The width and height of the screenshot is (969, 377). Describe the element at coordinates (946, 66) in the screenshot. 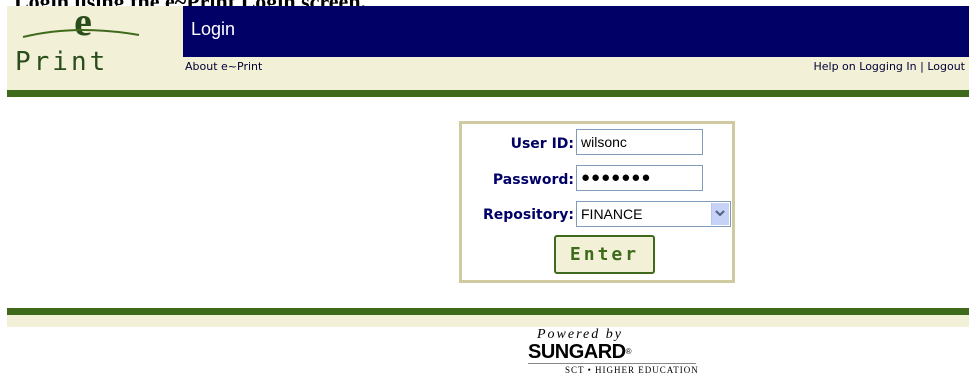

I see `logout-link: Logout` at that location.